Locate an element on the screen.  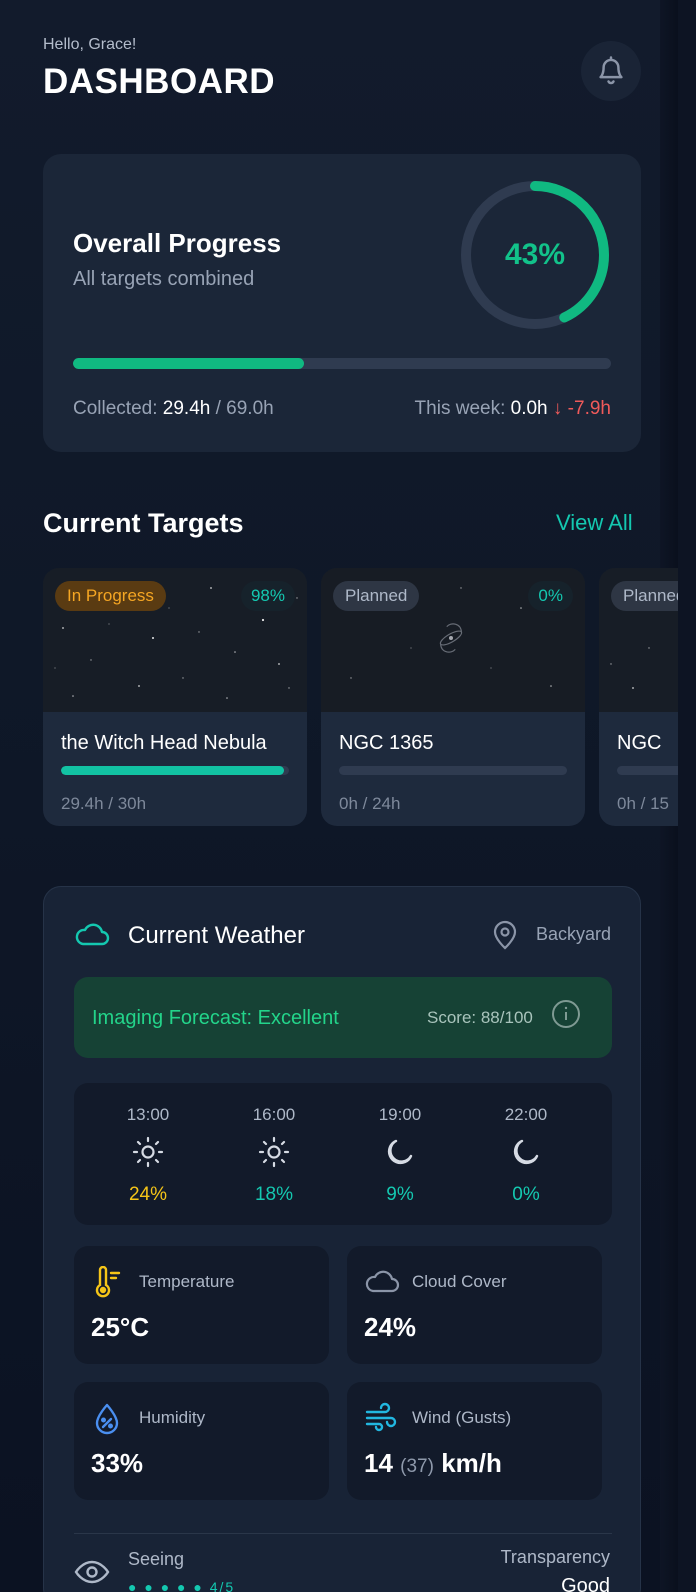
target-name: the Witch Head Nebula is located at coordinates (164, 743).